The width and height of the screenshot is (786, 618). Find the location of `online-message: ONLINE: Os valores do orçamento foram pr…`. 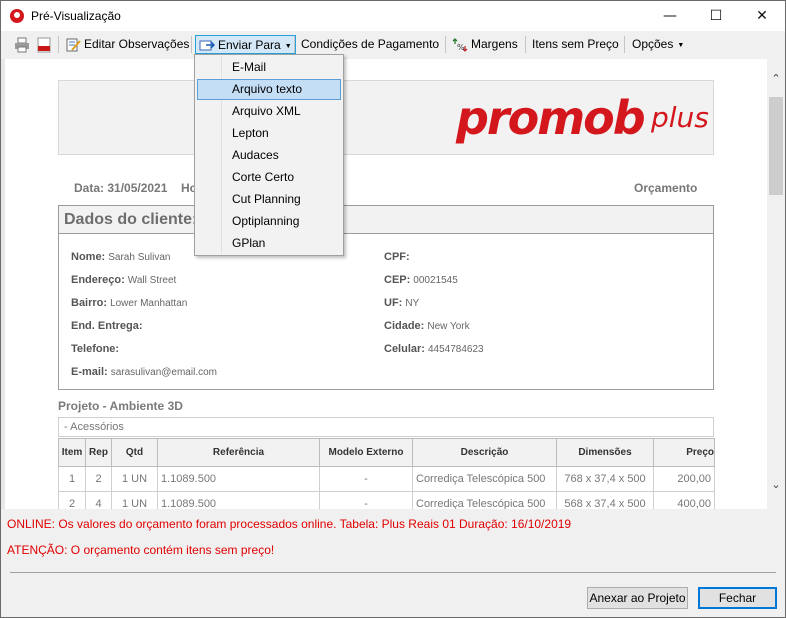

online-message: ONLINE: Os valores do orçamento foram pr… is located at coordinates (289, 524).